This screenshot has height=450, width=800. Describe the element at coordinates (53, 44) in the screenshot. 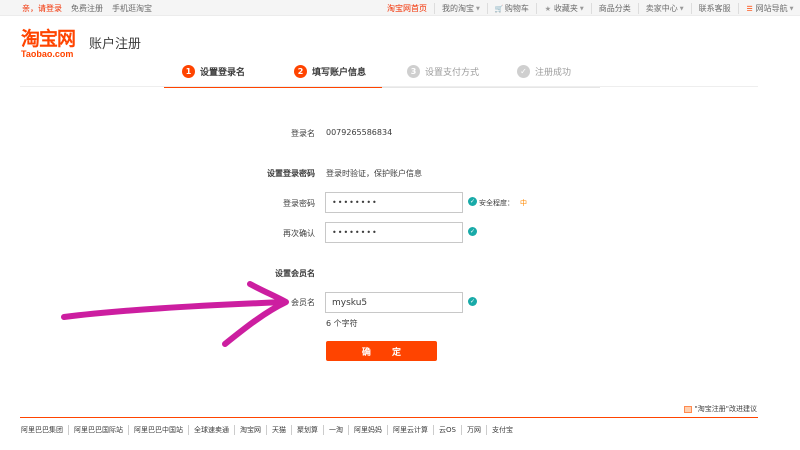

I see `taobao-logo: 淘宝网 Taobao.com` at that location.